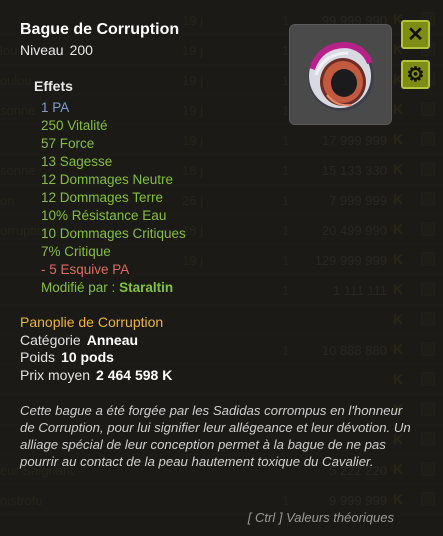  I want to click on effect-line: 7% Critique, so click(76, 251).